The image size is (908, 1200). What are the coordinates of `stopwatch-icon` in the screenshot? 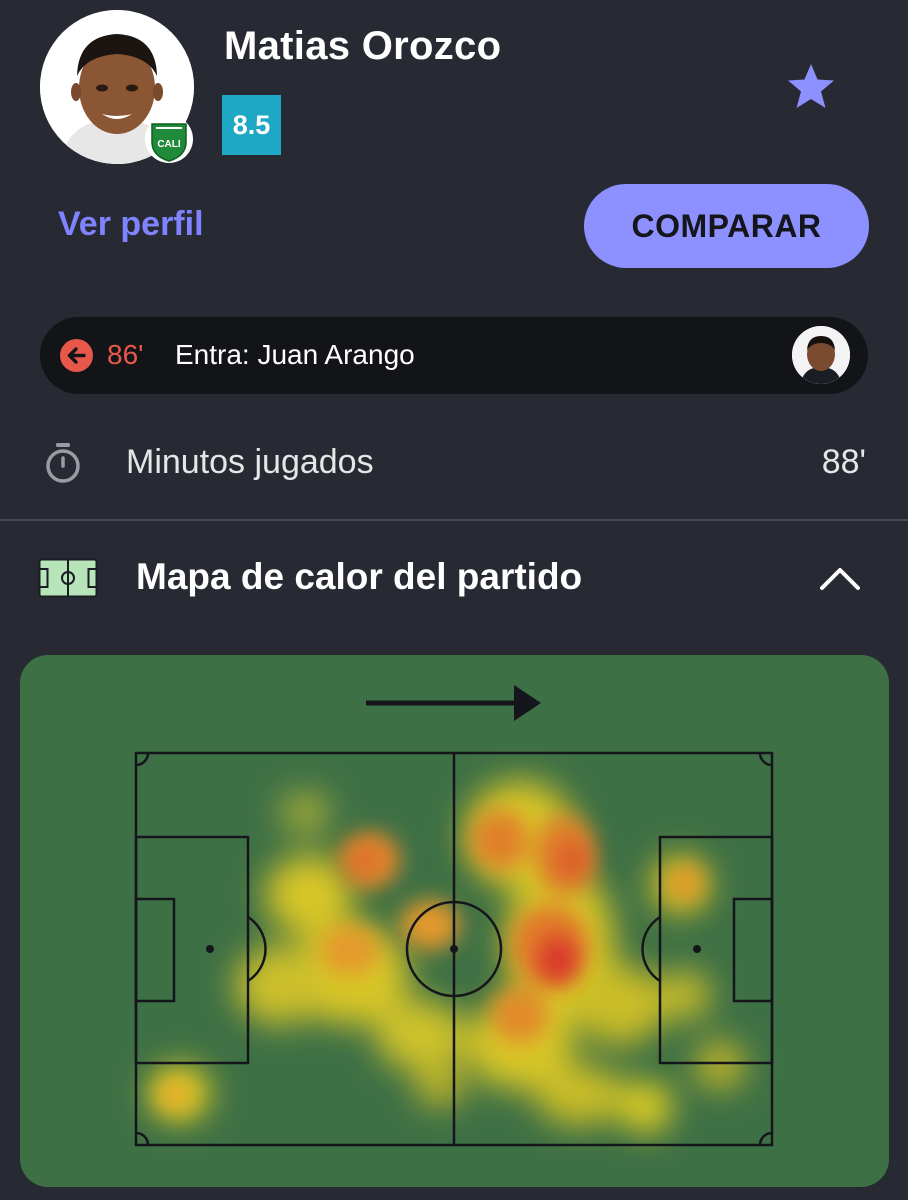 It's located at (63, 463).